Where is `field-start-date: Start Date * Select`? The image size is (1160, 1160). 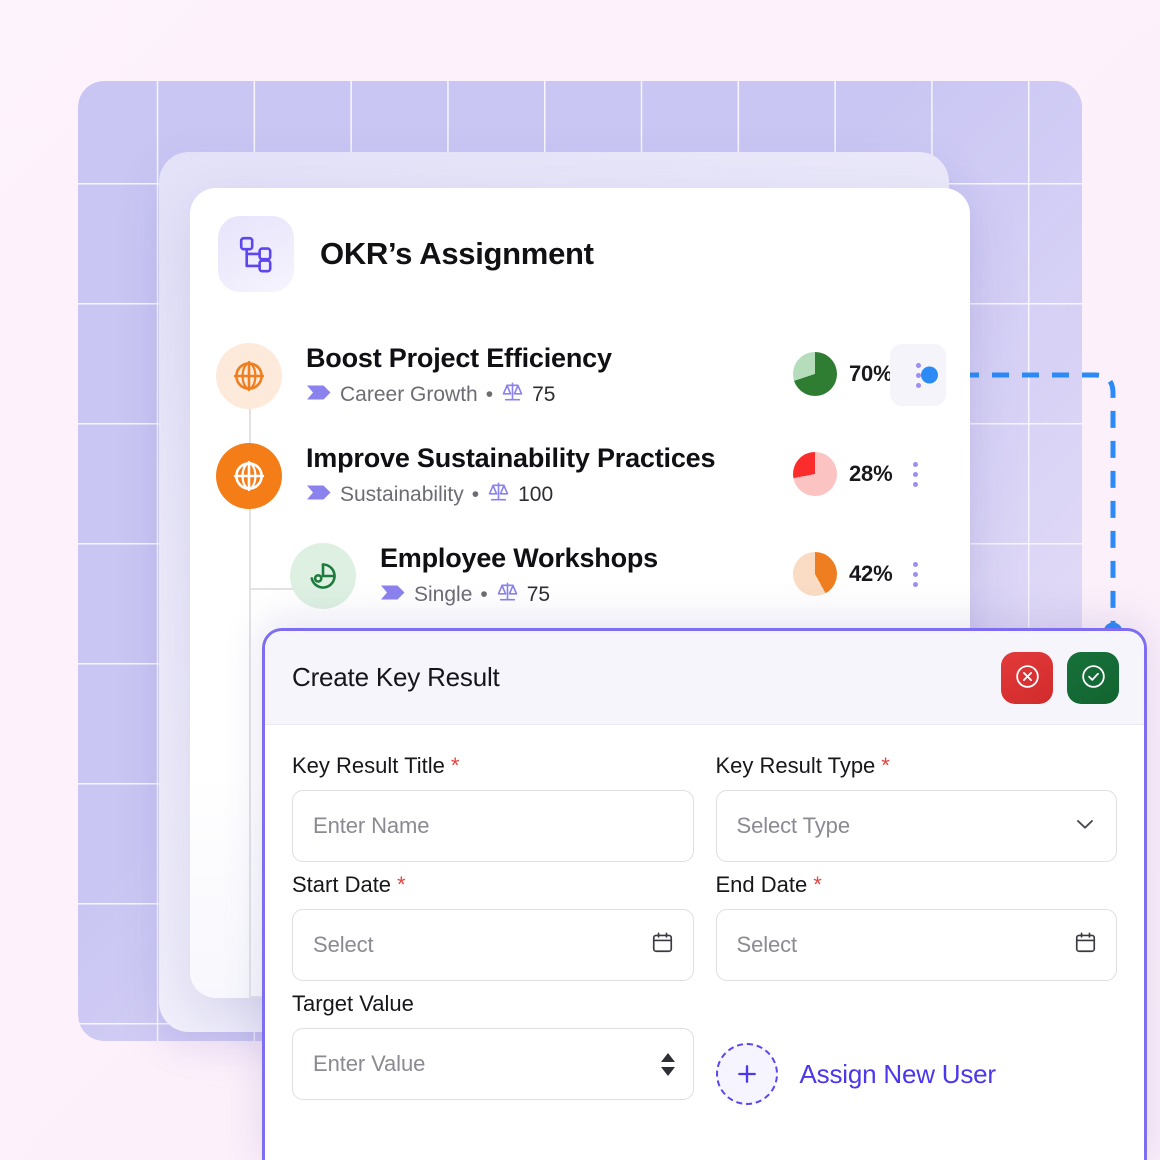
field-start-date: Start Date * Select is located at coordinates (493, 926).